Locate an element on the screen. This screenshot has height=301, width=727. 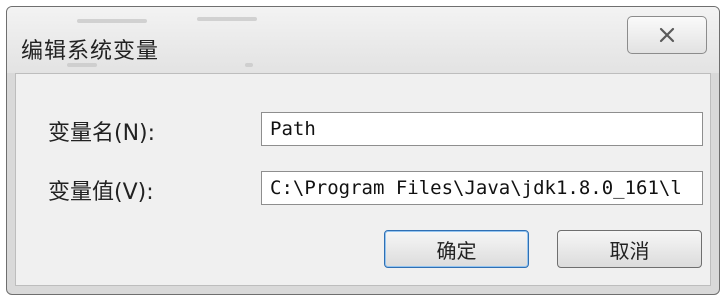
cancel-button: 取消 is located at coordinates (629, 249).